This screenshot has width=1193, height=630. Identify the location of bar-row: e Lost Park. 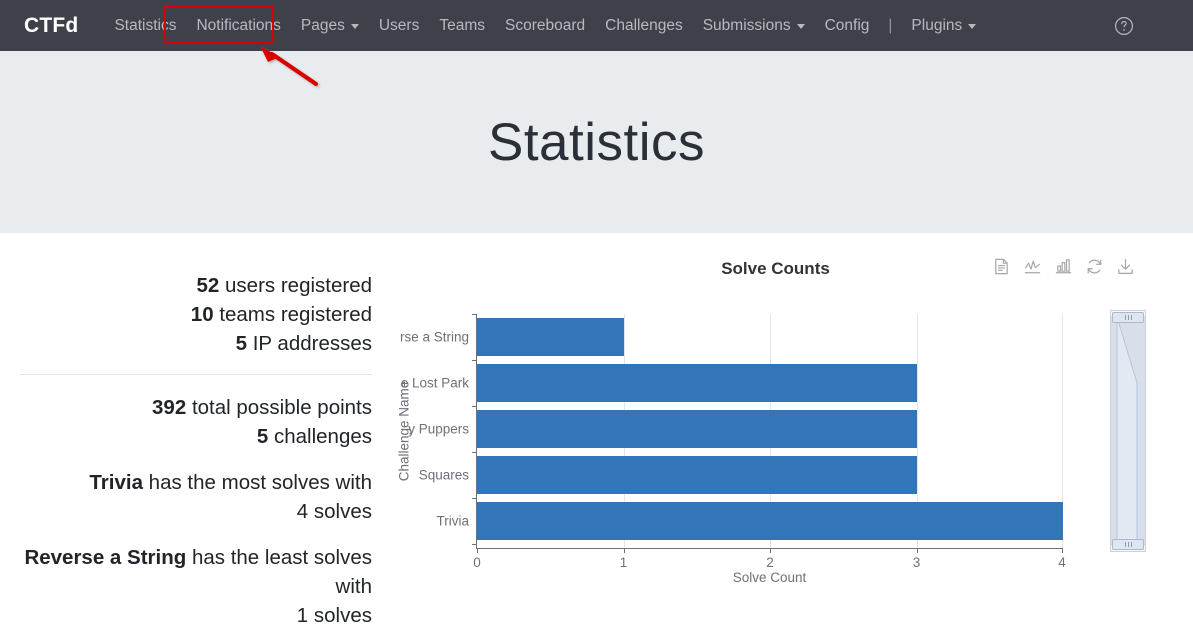
(659, 381).